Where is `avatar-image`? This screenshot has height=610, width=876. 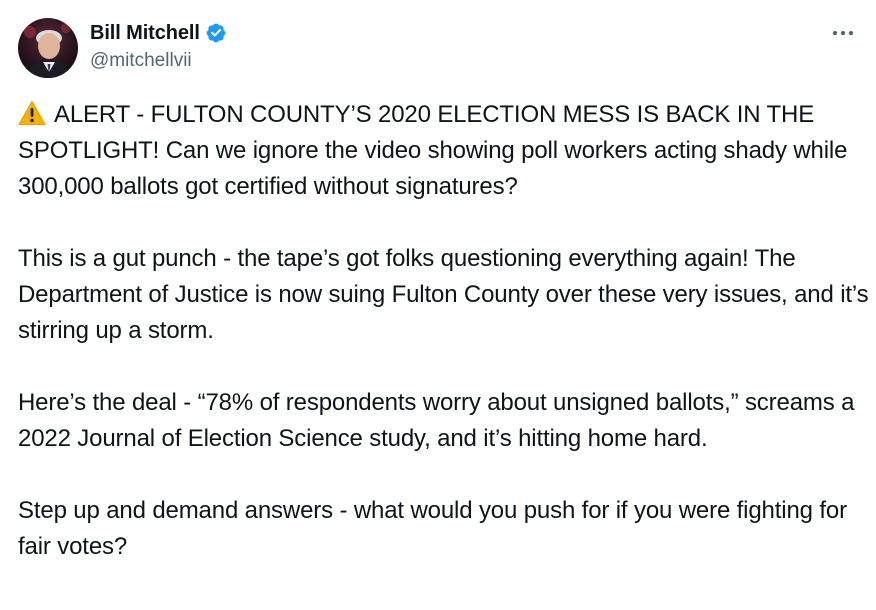
avatar-image is located at coordinates (48, 48).